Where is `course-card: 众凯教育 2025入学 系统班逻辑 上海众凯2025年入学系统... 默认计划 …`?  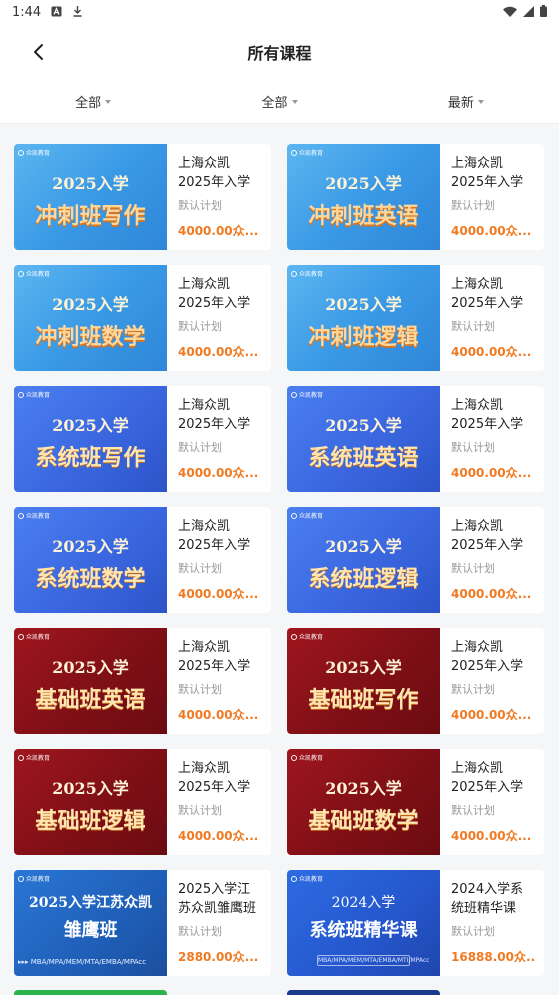
course-card: 众凯教育 2025入学 系统班逻辑 上海众凯2025年入学系统... 默认计划 … is located at coordinates (415, 560).